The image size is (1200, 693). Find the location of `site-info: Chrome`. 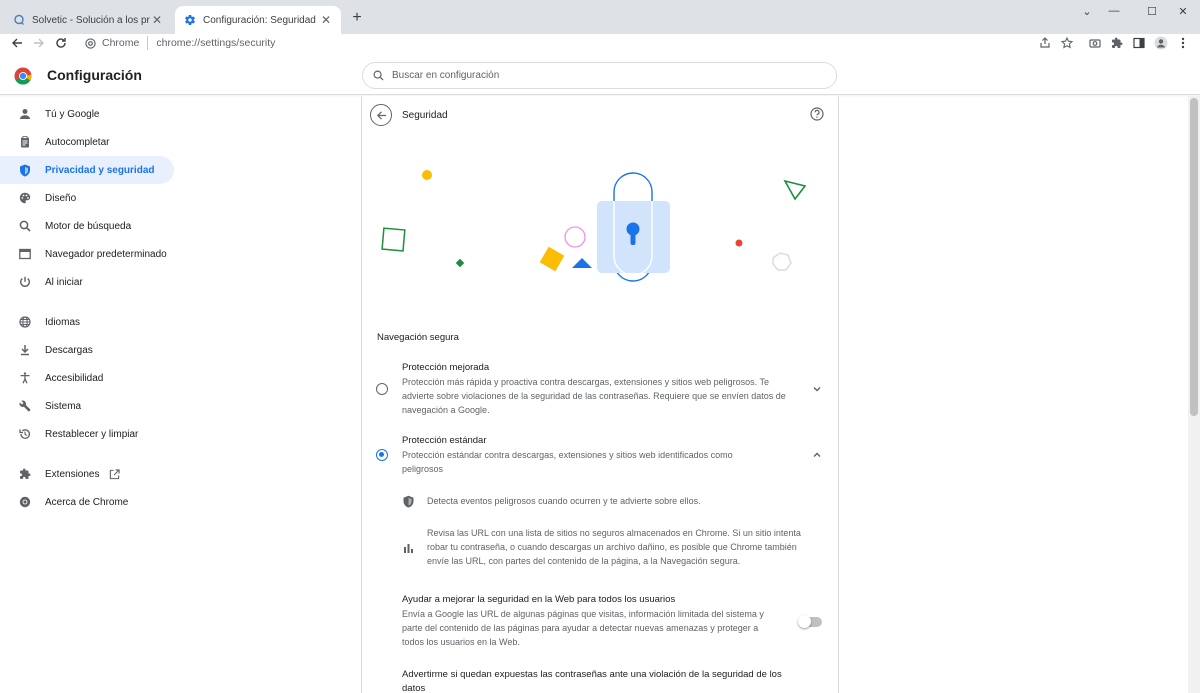

site-info: Chrome is located at coordinates (112, 43).